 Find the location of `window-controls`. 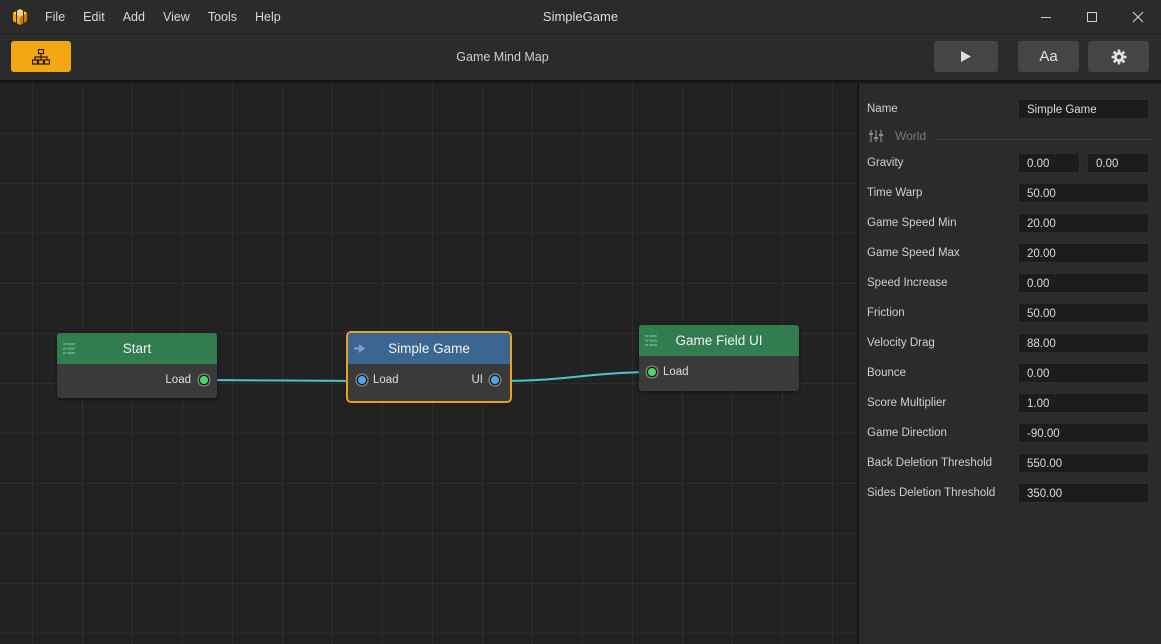

window-controls is located at coordinates (1092, 17).